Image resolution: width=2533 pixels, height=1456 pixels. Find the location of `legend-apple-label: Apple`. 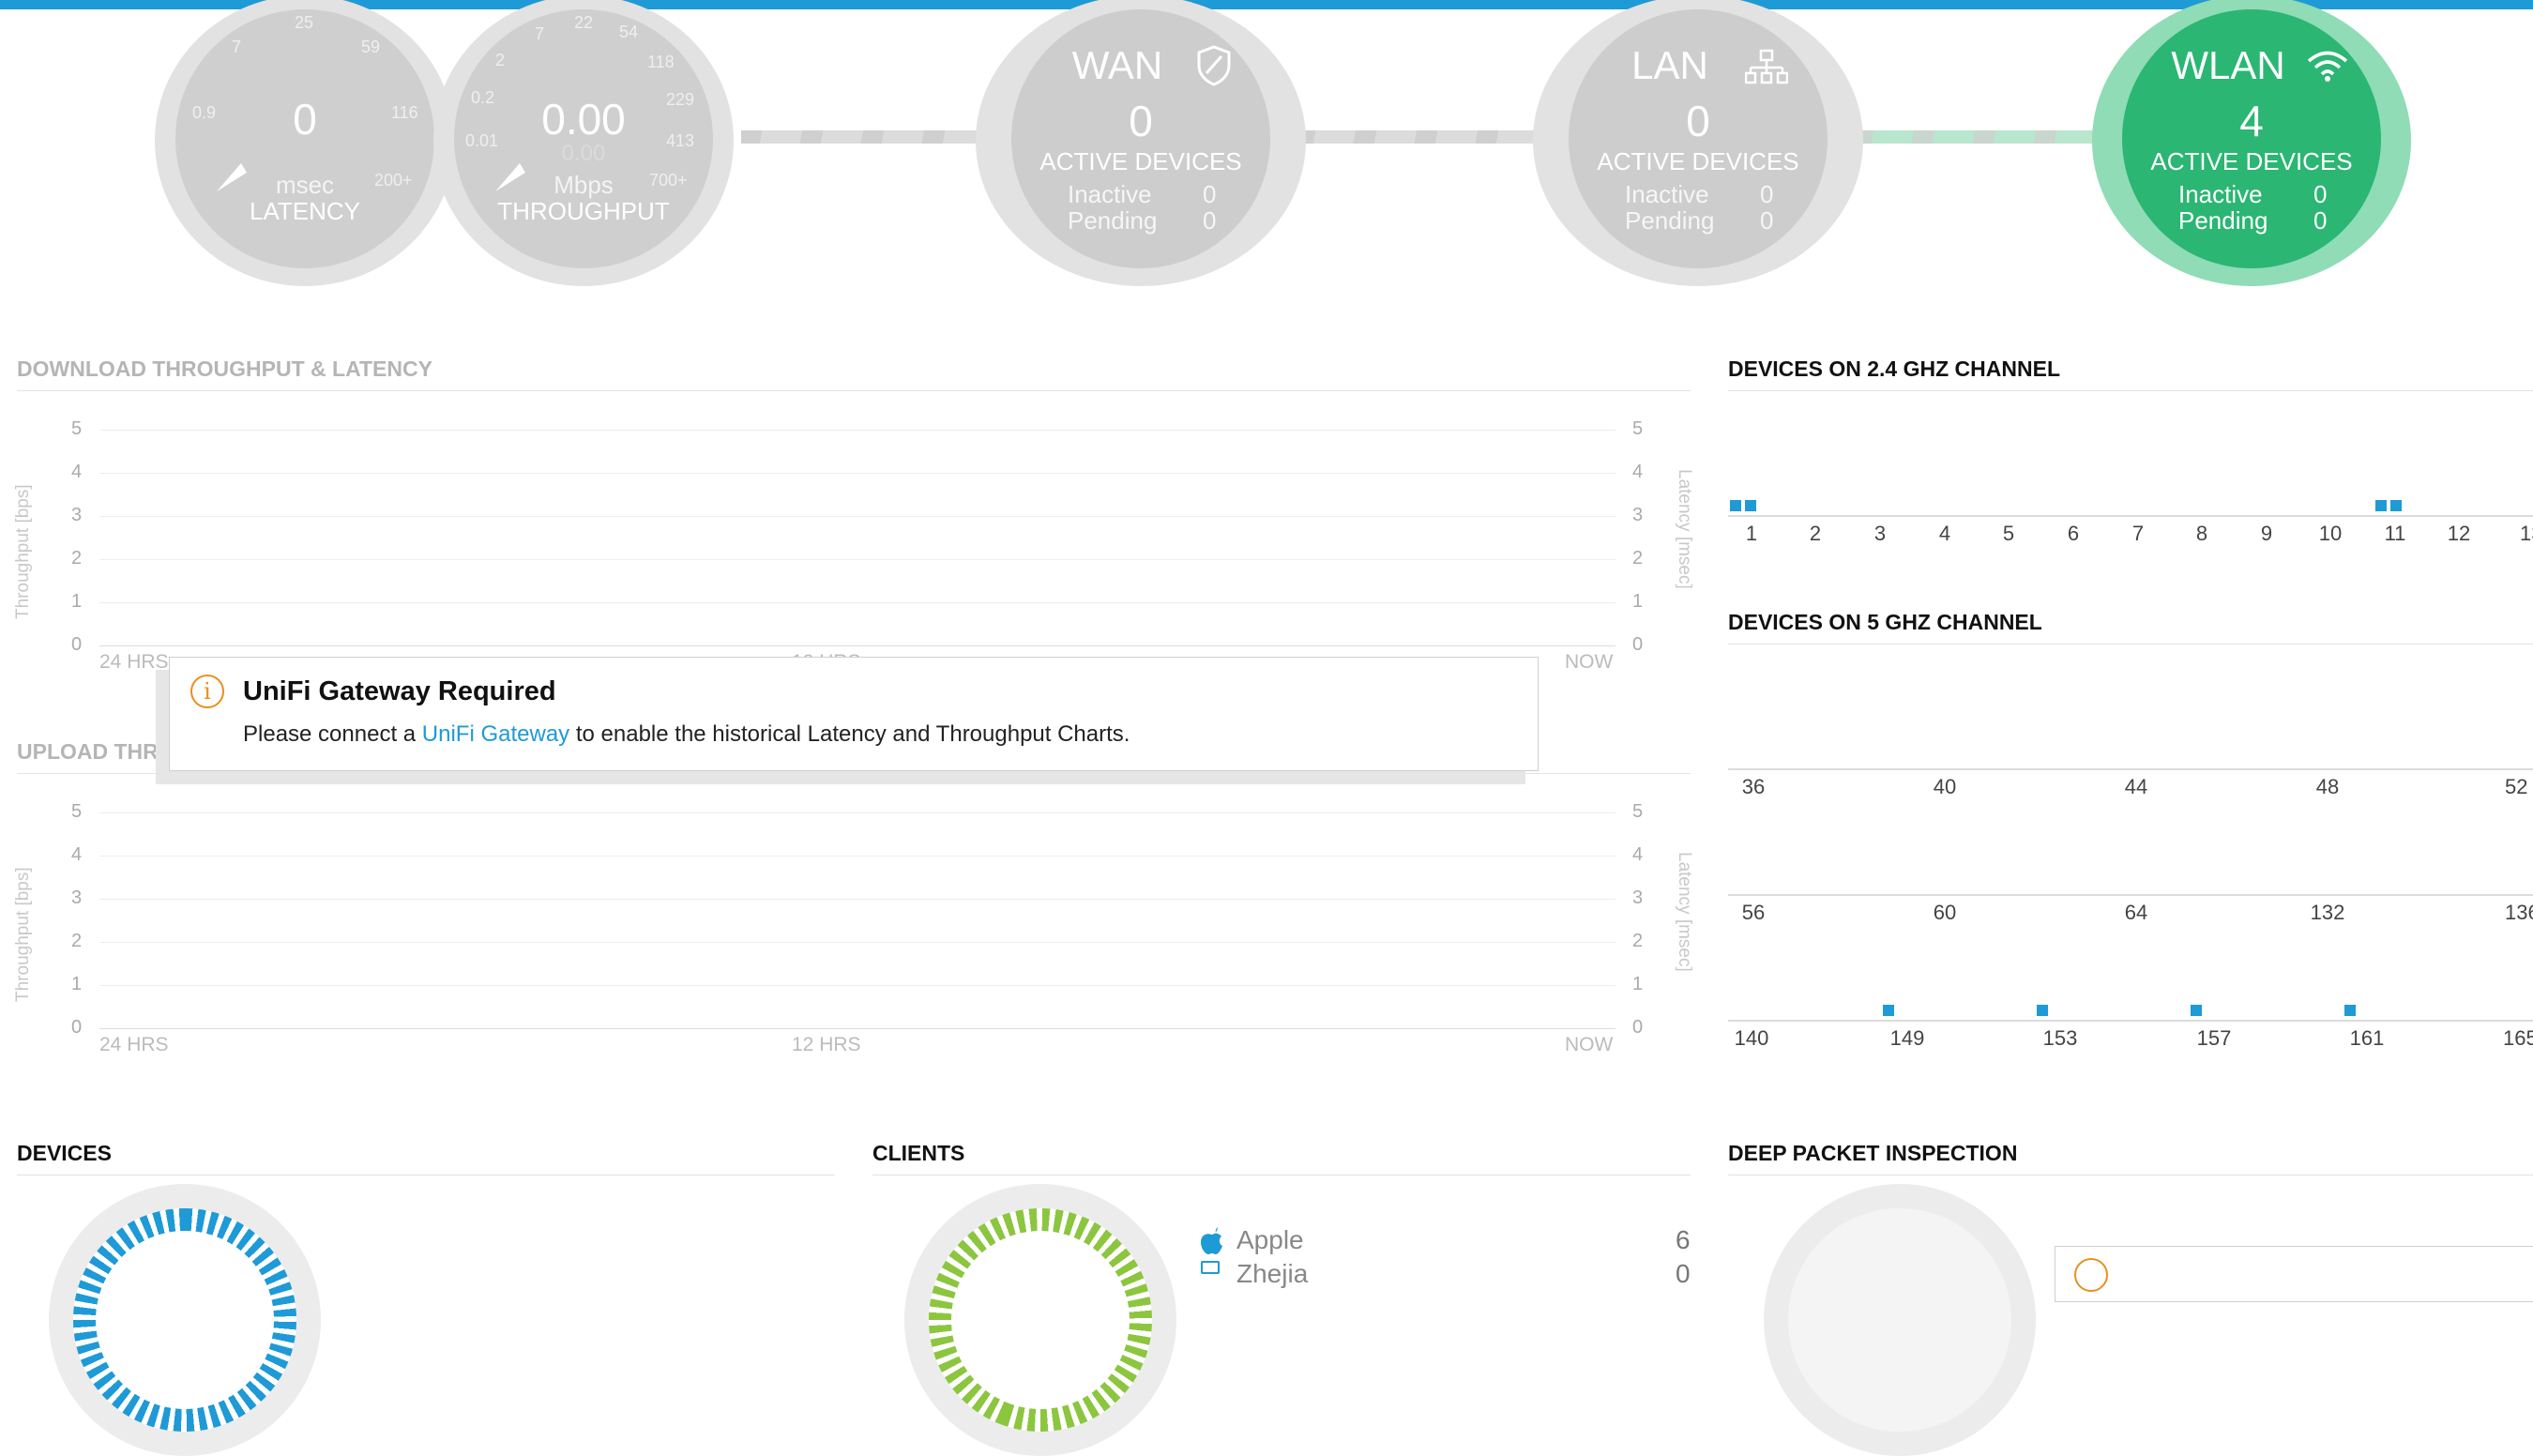

legend-apple-label: Apple is located at coordinates (1270, 1239).